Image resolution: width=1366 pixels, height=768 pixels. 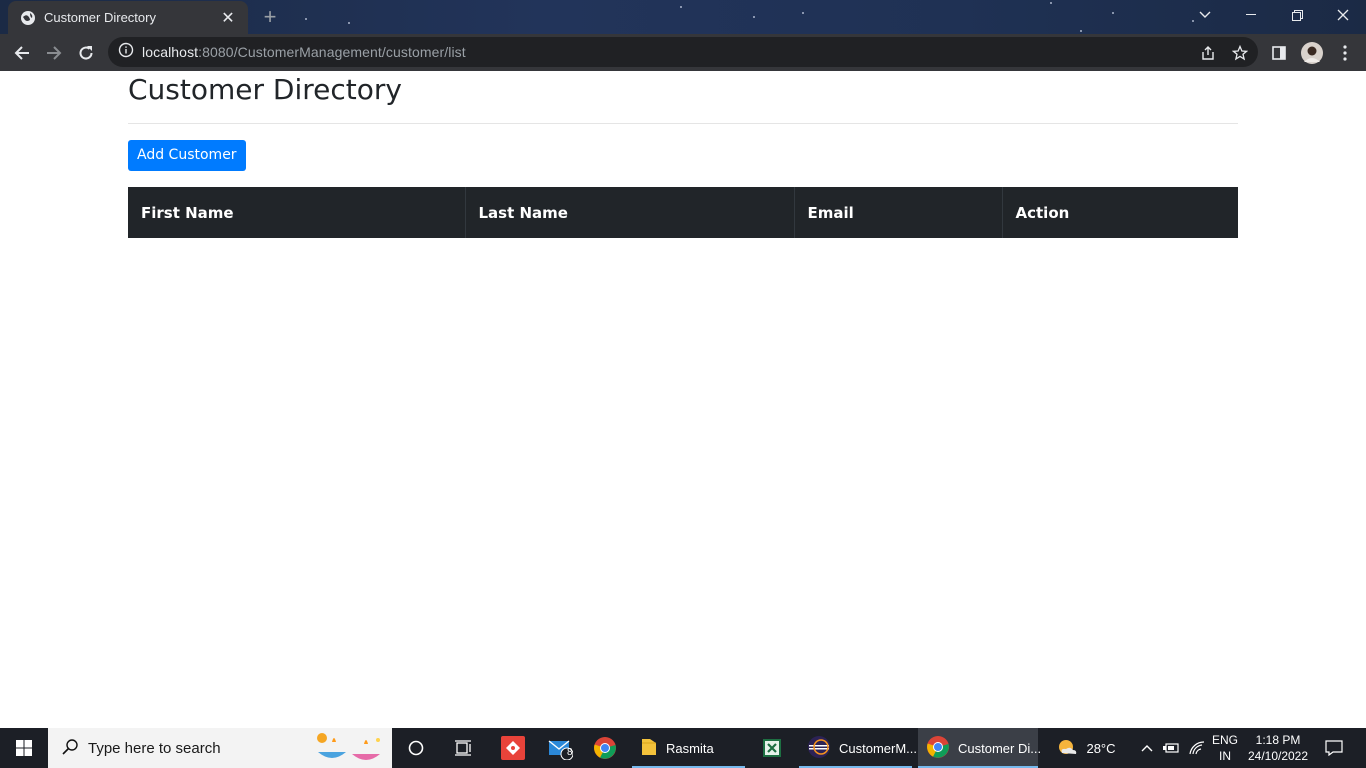 I want to click on column-header-last-name: Last Name, so click(x=630, y=212).